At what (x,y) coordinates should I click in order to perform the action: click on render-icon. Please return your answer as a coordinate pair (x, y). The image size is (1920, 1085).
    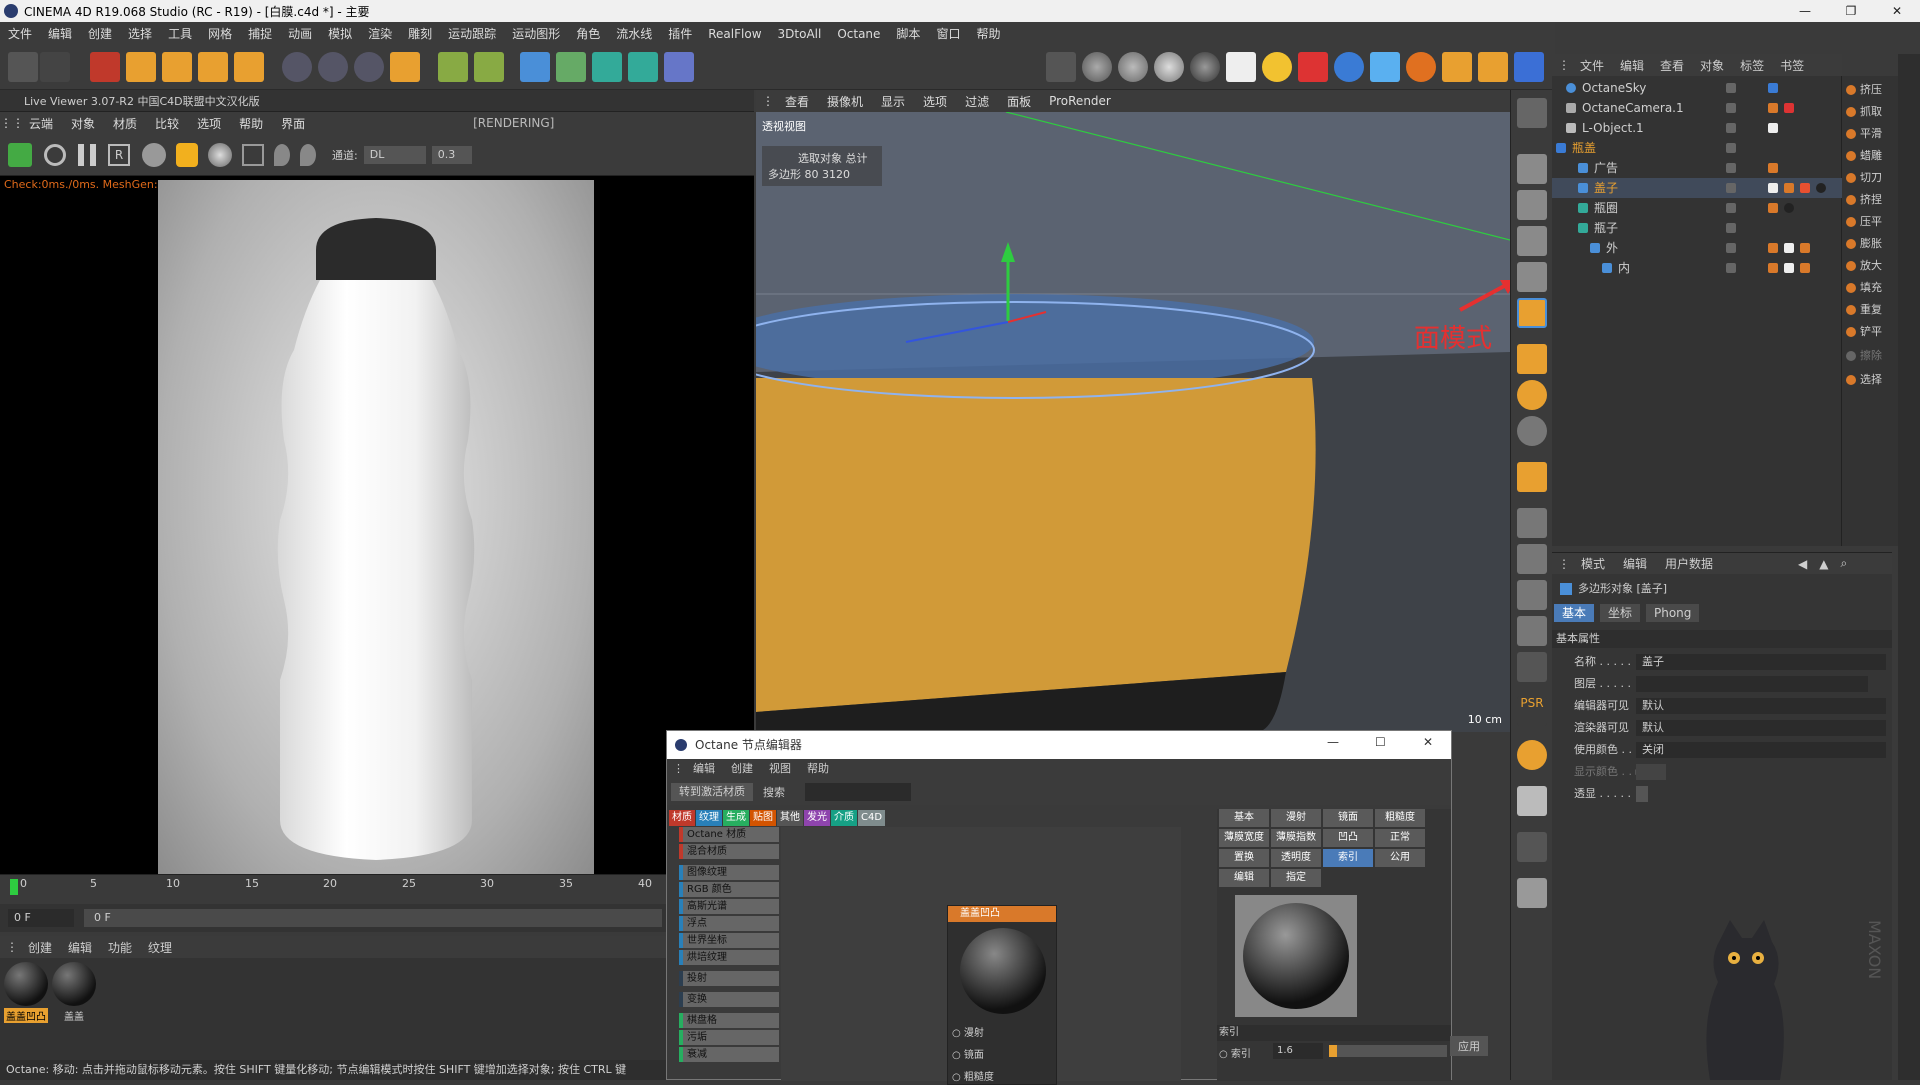
    Looking at the image, I should click on (489, 67).